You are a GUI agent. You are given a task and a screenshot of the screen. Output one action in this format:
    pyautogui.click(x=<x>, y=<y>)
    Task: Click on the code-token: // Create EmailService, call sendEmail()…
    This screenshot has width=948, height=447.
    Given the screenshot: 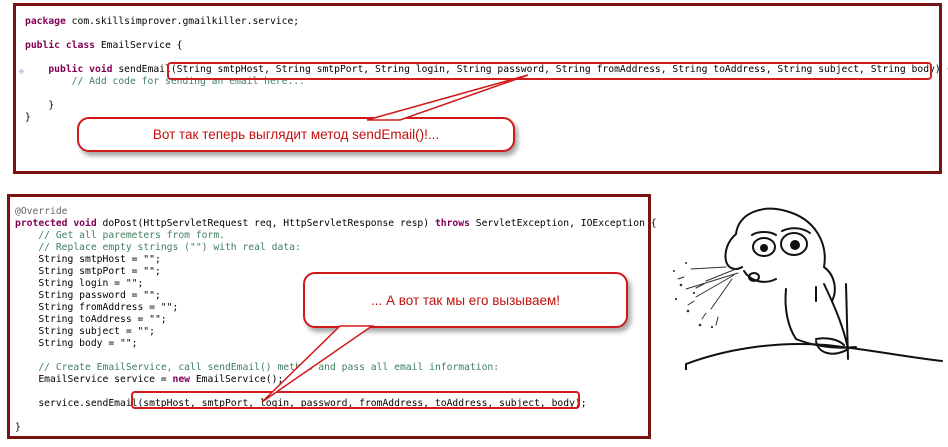 What is the action you would take?
    pyautogui.click(x=269, y=367)
    